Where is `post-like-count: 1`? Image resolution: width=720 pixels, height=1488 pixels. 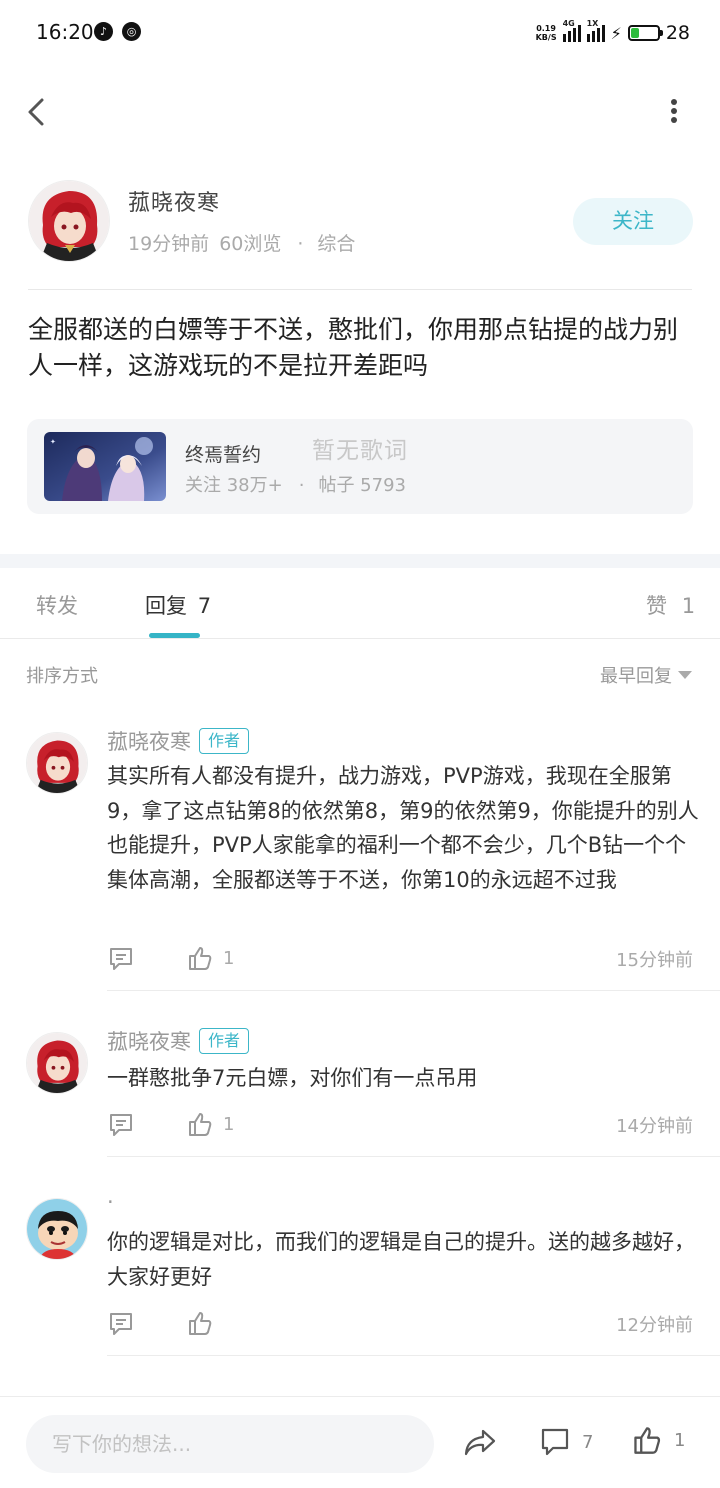 post-like-count: 1 is located at coordinates (680, 1440).